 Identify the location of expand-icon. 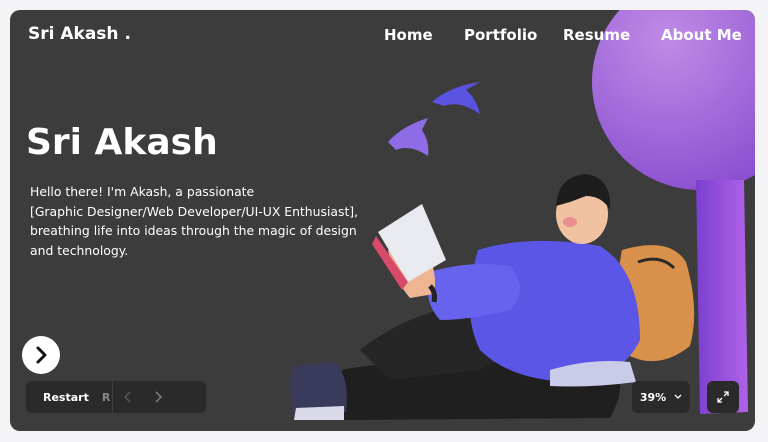
(723, 397).